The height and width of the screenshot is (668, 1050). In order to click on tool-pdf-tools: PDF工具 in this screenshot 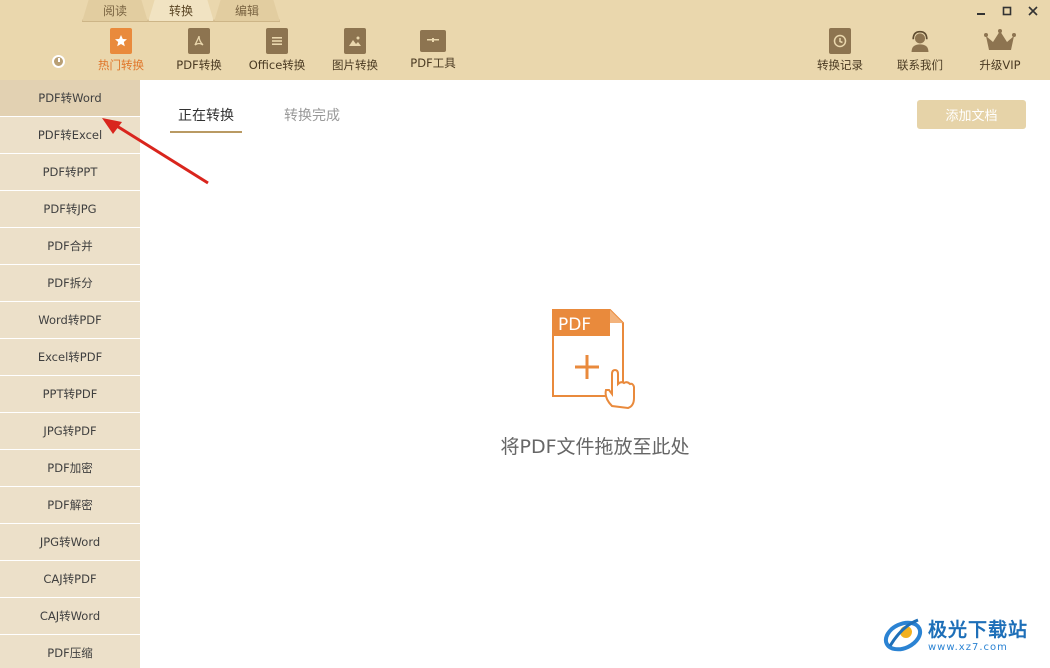, I will do `click(433, 52)`.